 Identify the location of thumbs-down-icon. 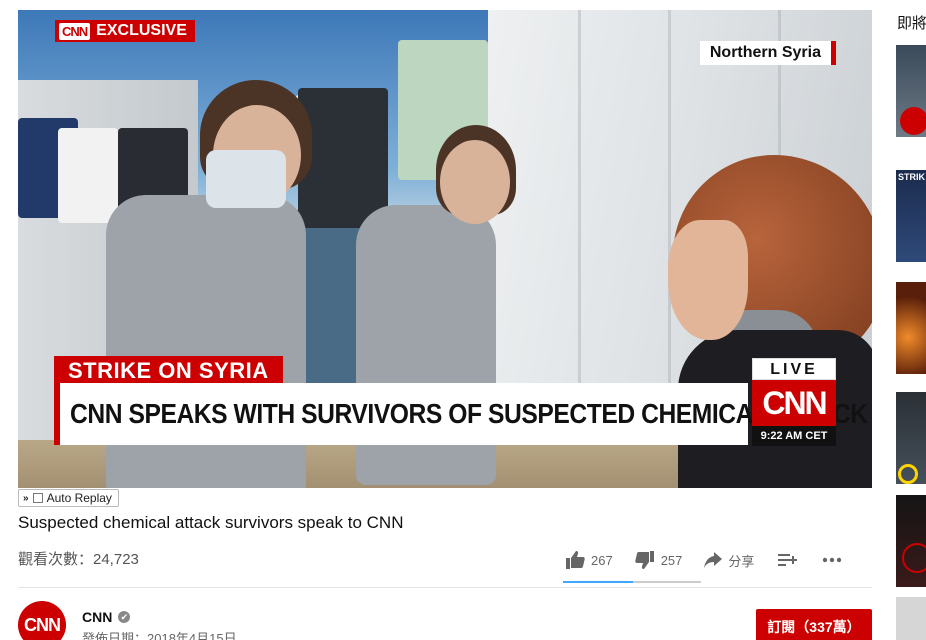
(644, 560).